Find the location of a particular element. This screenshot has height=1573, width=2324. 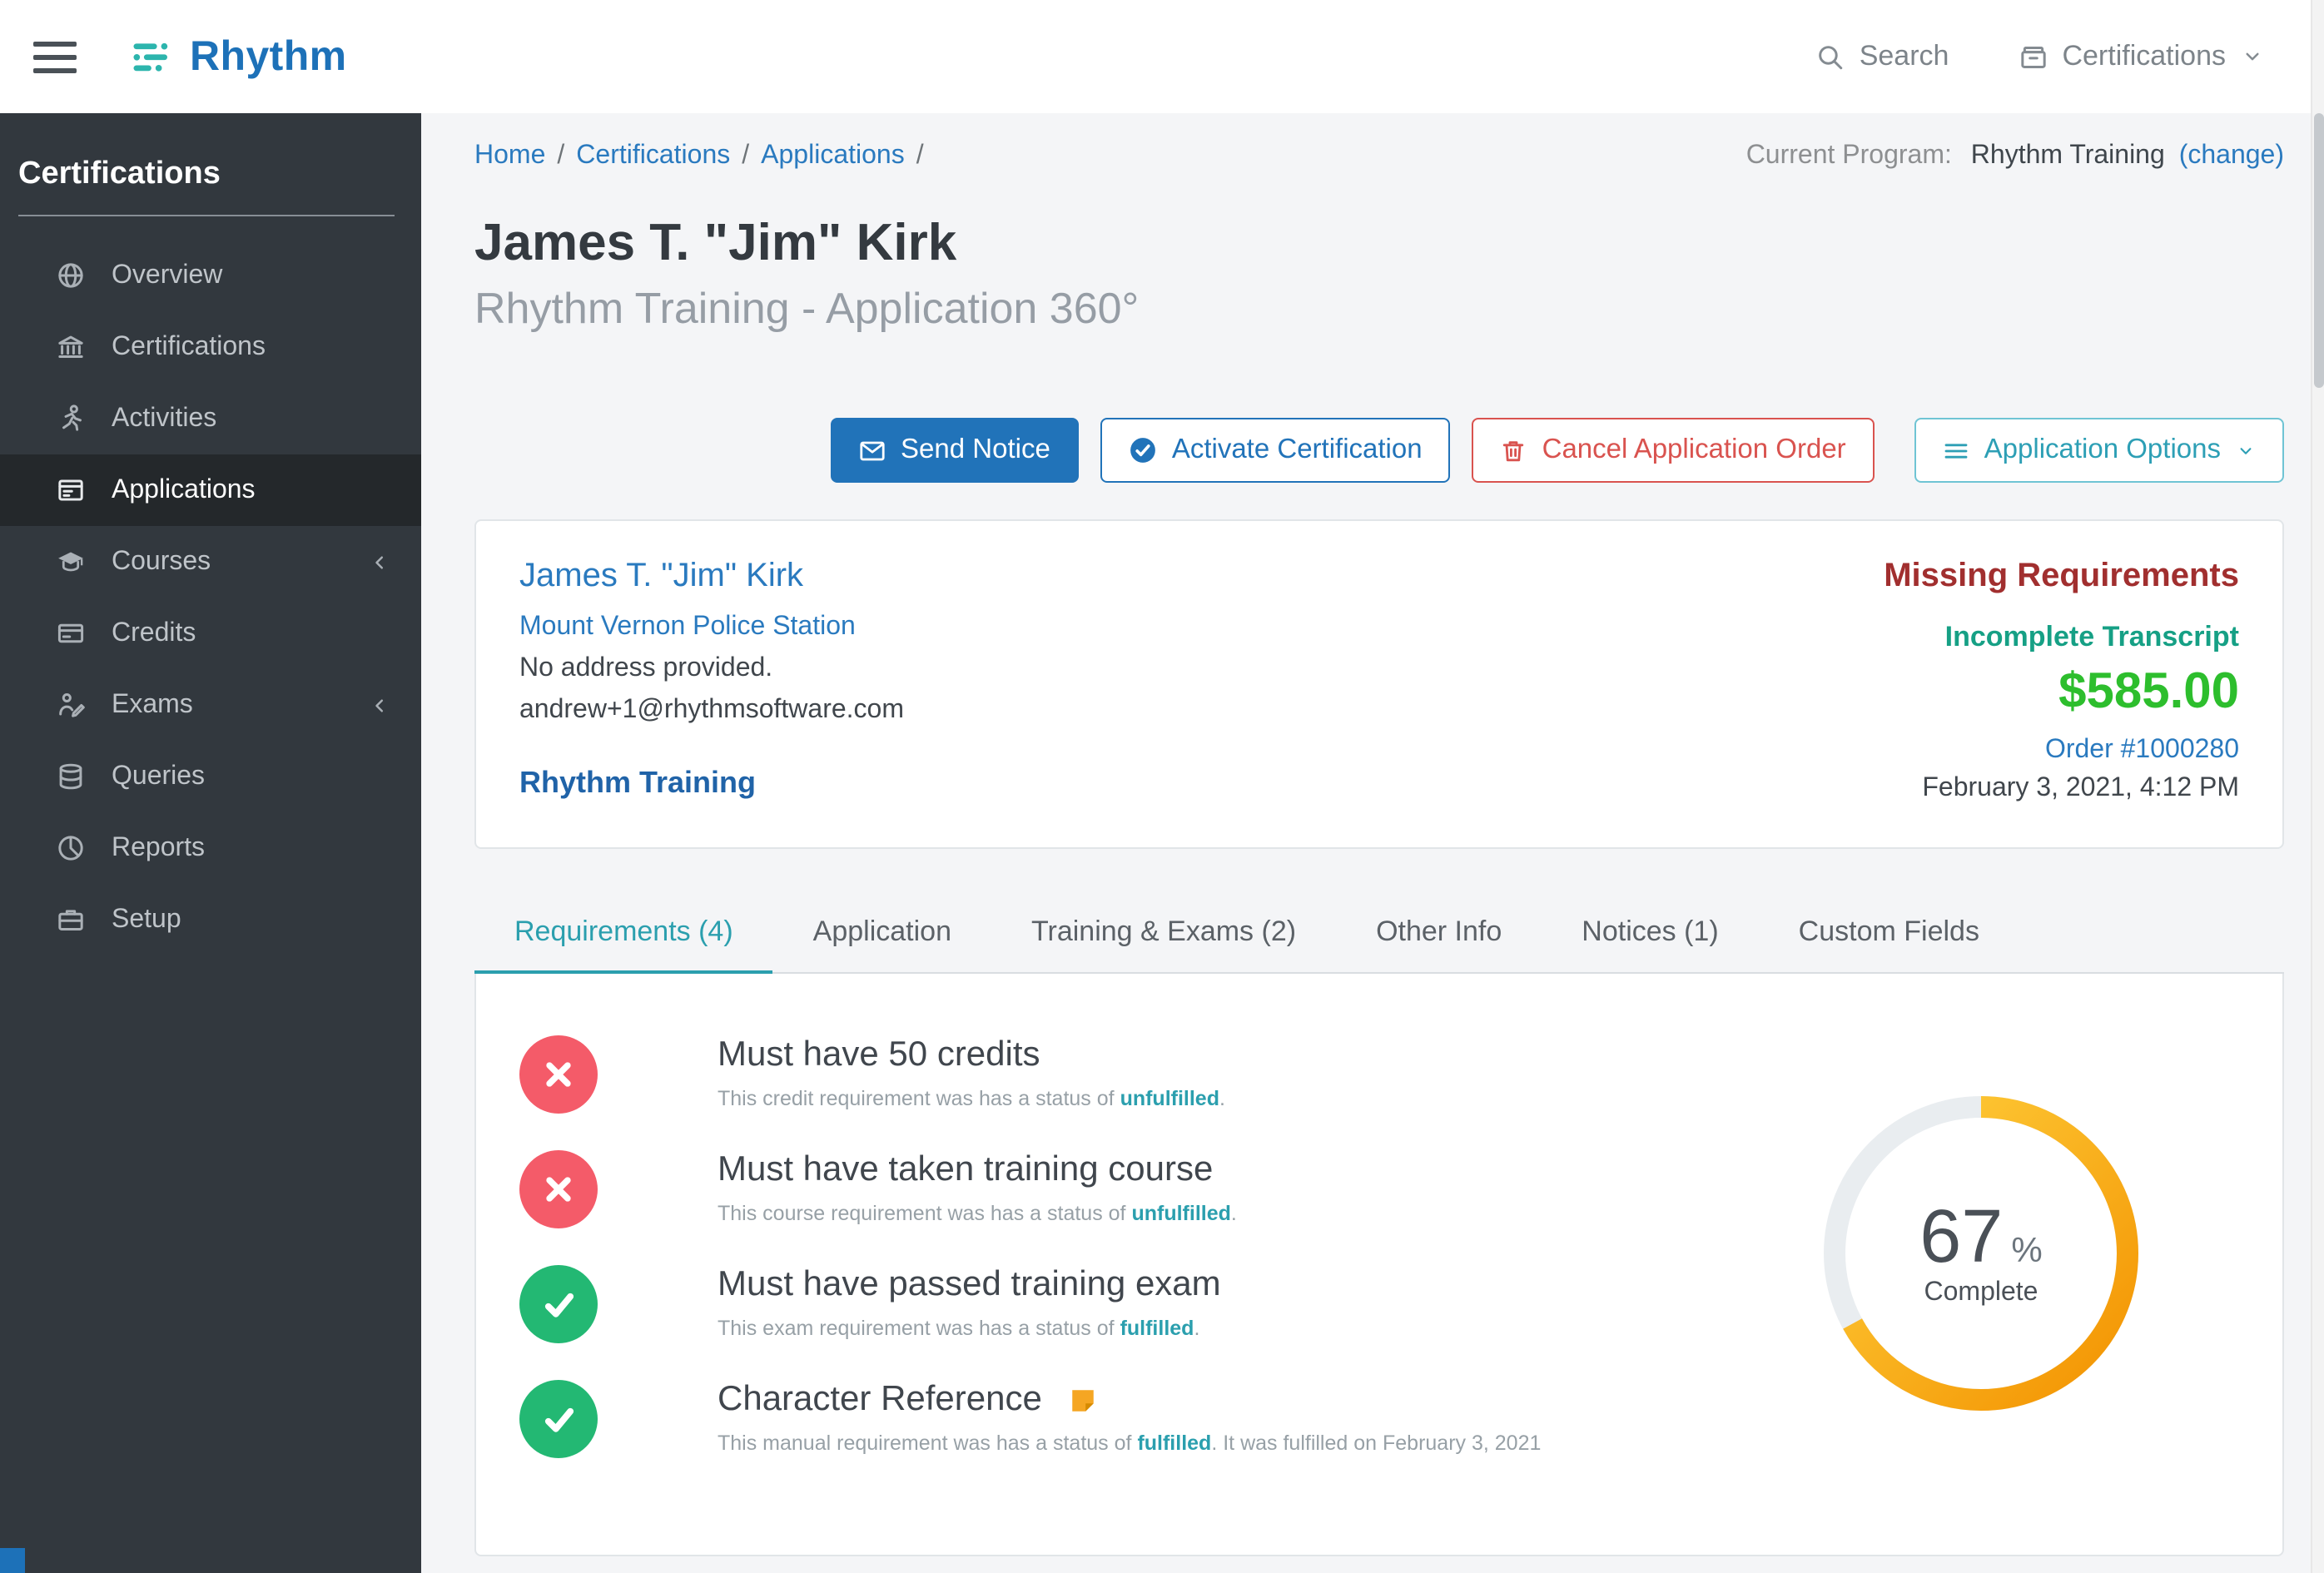

search-button: Search is located at coordinates (1882, 57).